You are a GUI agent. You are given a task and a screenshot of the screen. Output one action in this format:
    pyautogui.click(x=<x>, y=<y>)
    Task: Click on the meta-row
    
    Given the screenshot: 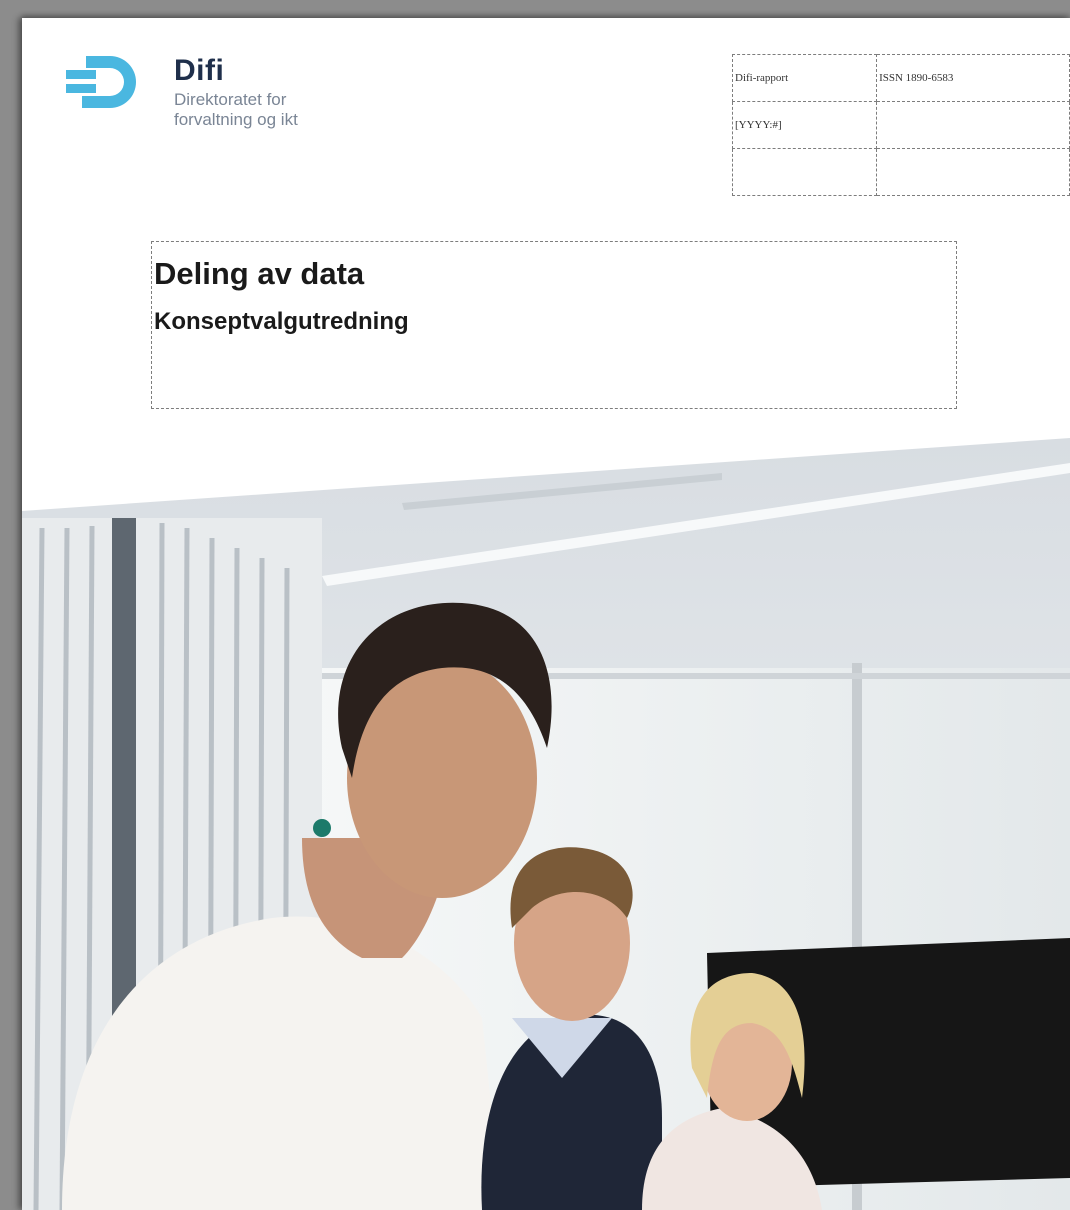 What is the action you would take?
    pyautogui.click(x=900, y=172)
    